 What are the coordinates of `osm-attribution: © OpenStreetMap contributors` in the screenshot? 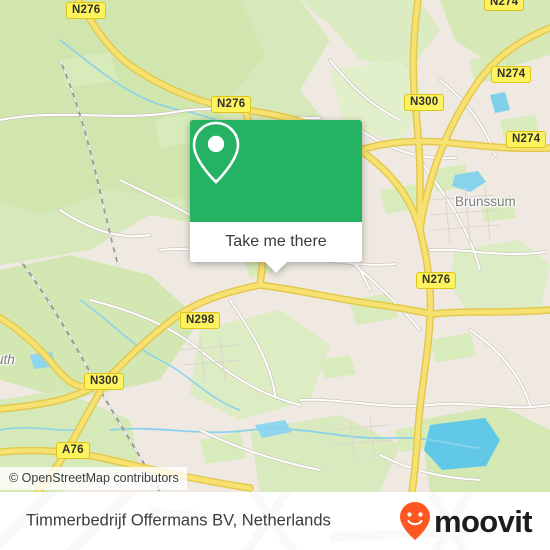 It's located at (93, 478).